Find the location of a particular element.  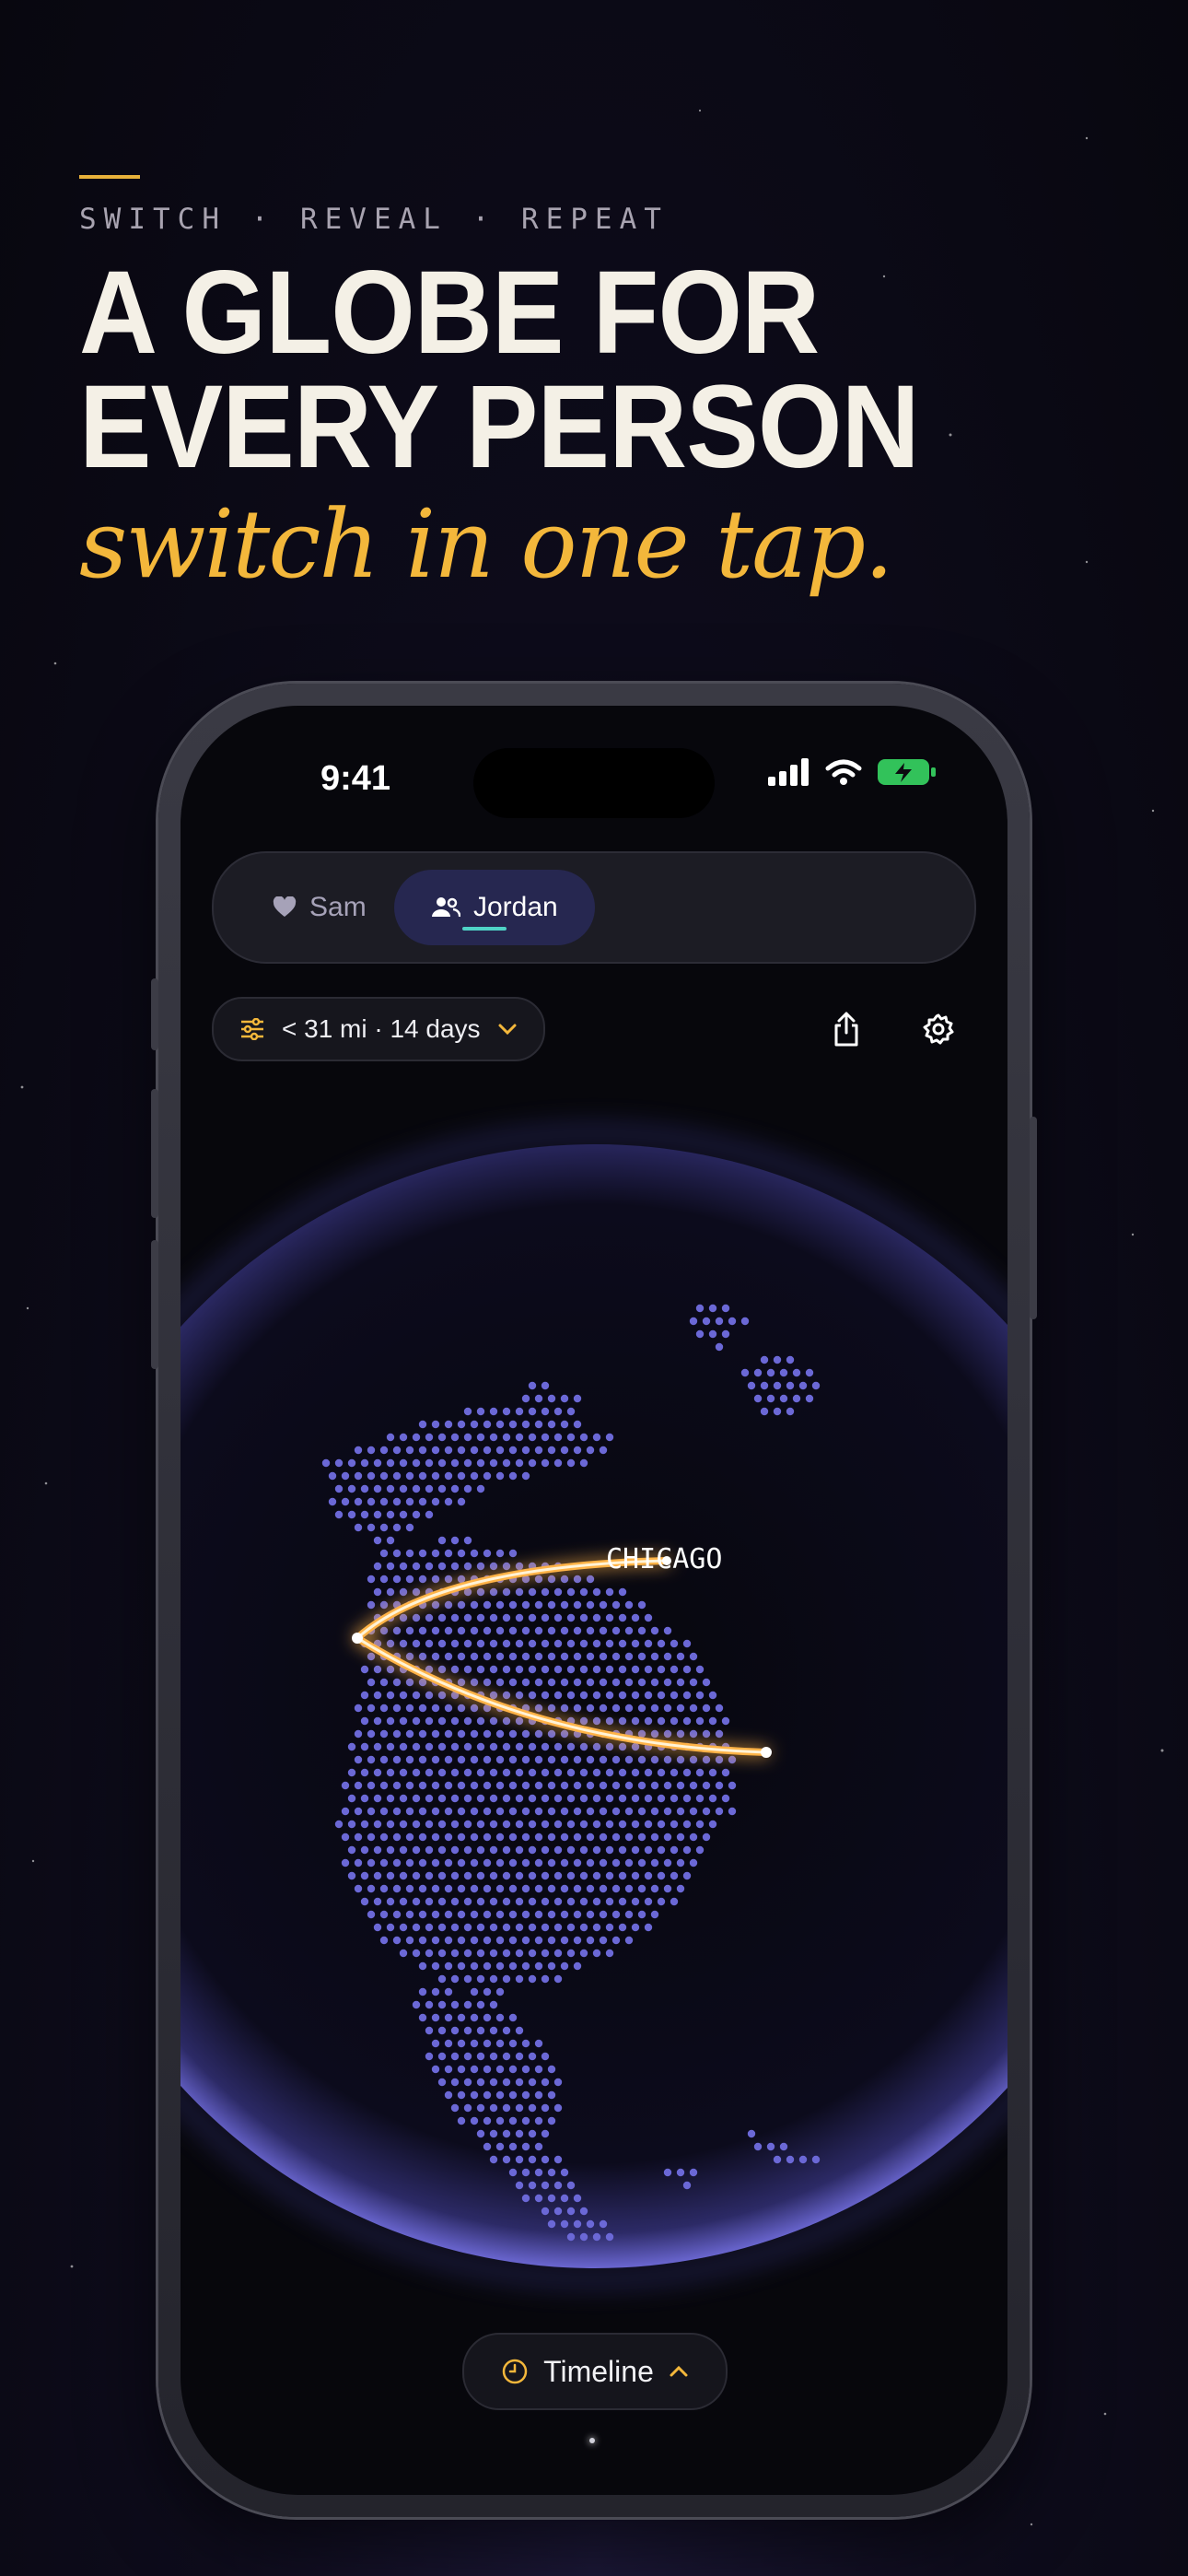

timeline-label: Timeline is located at coordinates (598, 2371).